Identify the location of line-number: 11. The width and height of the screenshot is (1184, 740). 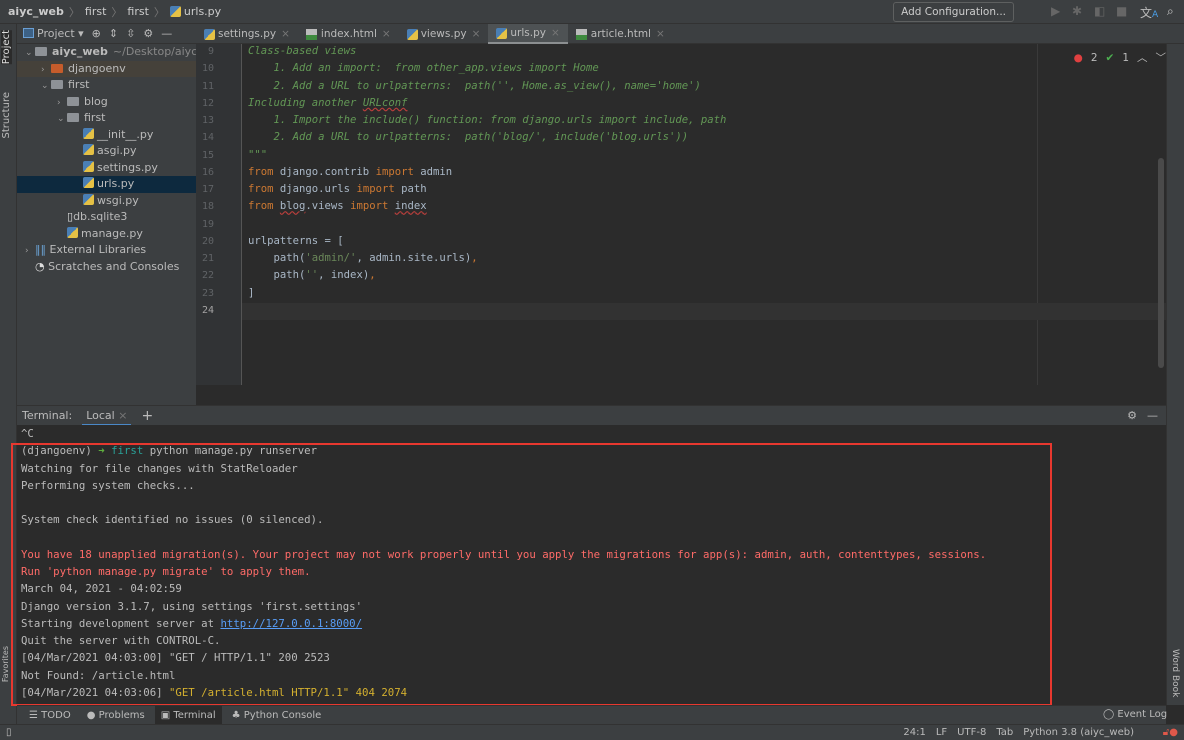
(207, 86).